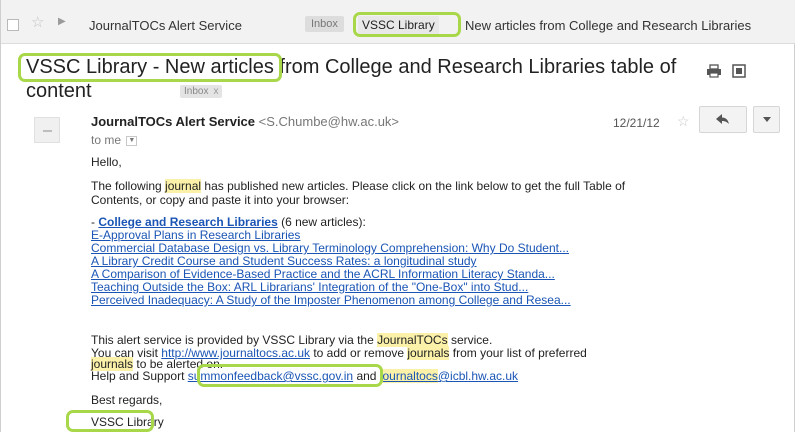  Describe the element at coordinates (187, 222) in the screenshot. I see `journal-link: College and Research Libraries` at that location.